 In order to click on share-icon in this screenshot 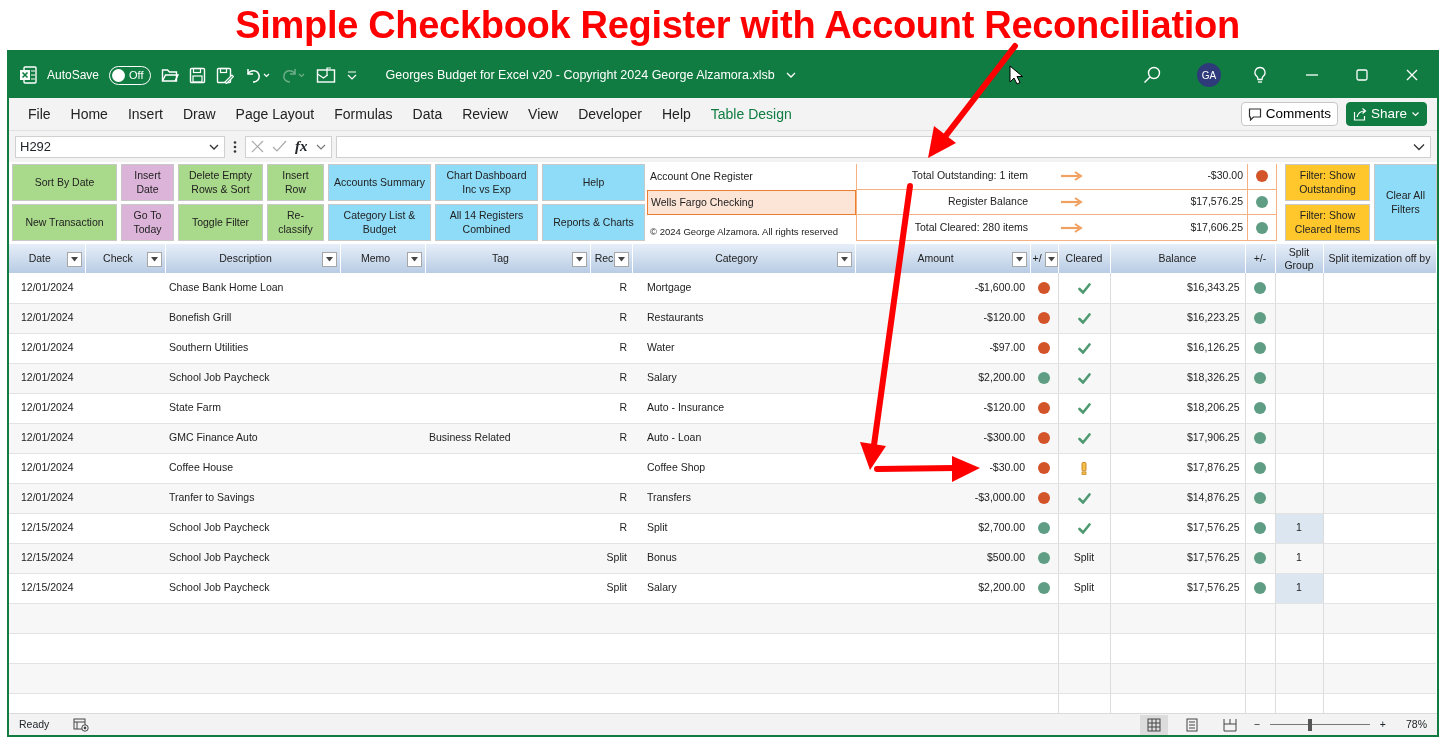, I will do `click(1359, 114)`.